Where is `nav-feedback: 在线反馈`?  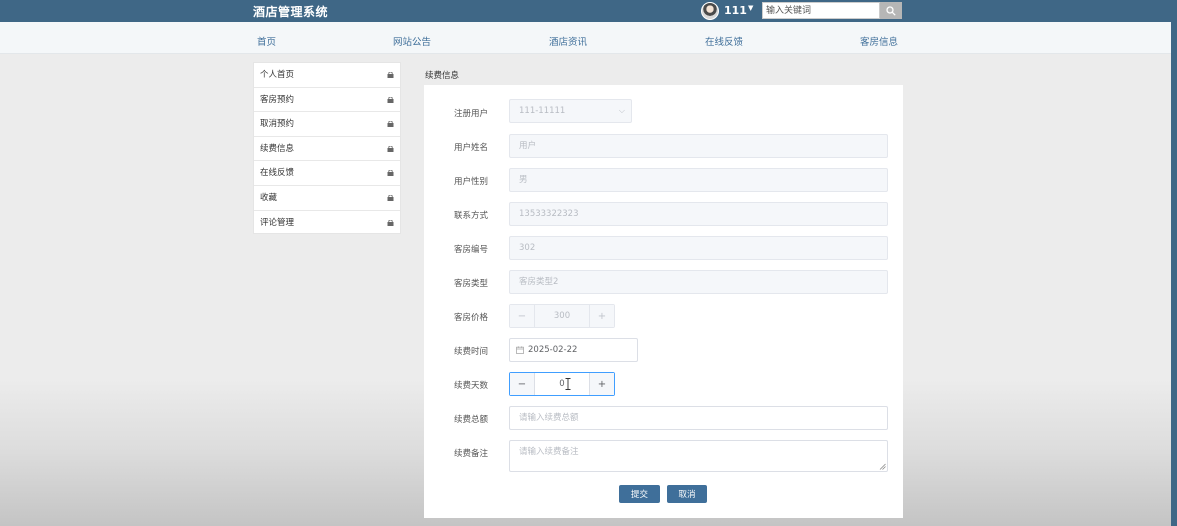
nav-feedback: 在线反馈 is located at coordinates (724, 41).